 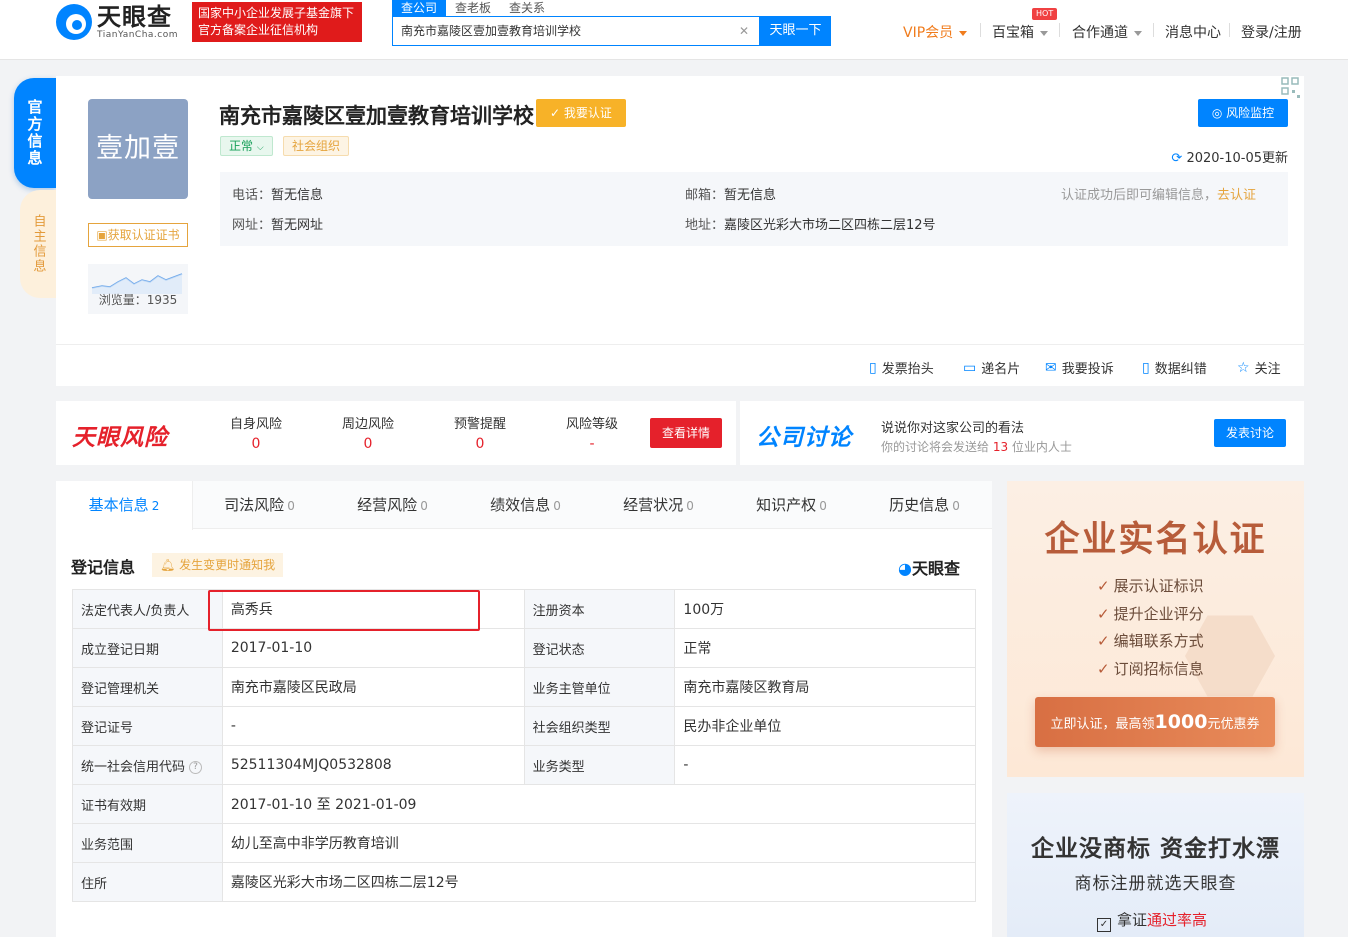 What do you see at coordinates (1150, 613) in the screenshot?
I see `list-item: ✓ 提升企业评分` at bounding box center [1150, 613].